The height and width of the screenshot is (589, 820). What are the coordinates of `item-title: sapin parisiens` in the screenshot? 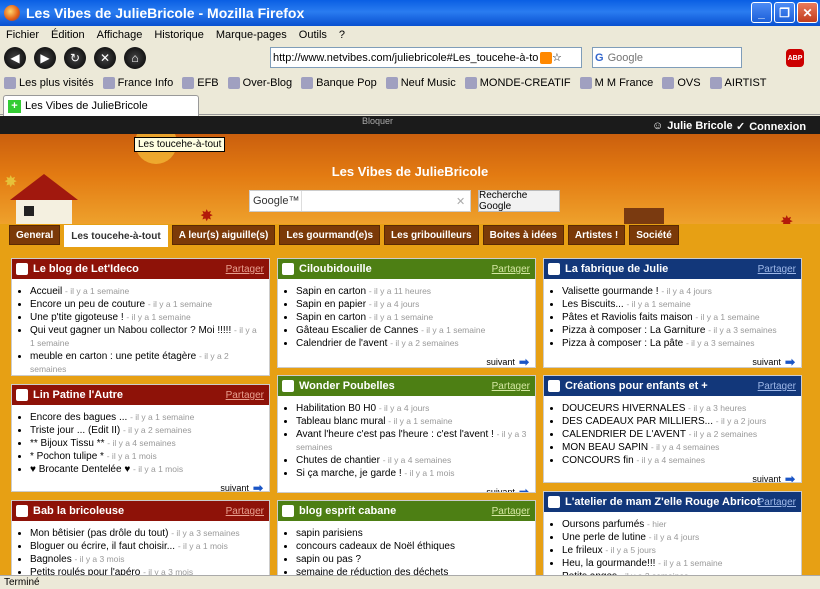 It's located at (329, 533).